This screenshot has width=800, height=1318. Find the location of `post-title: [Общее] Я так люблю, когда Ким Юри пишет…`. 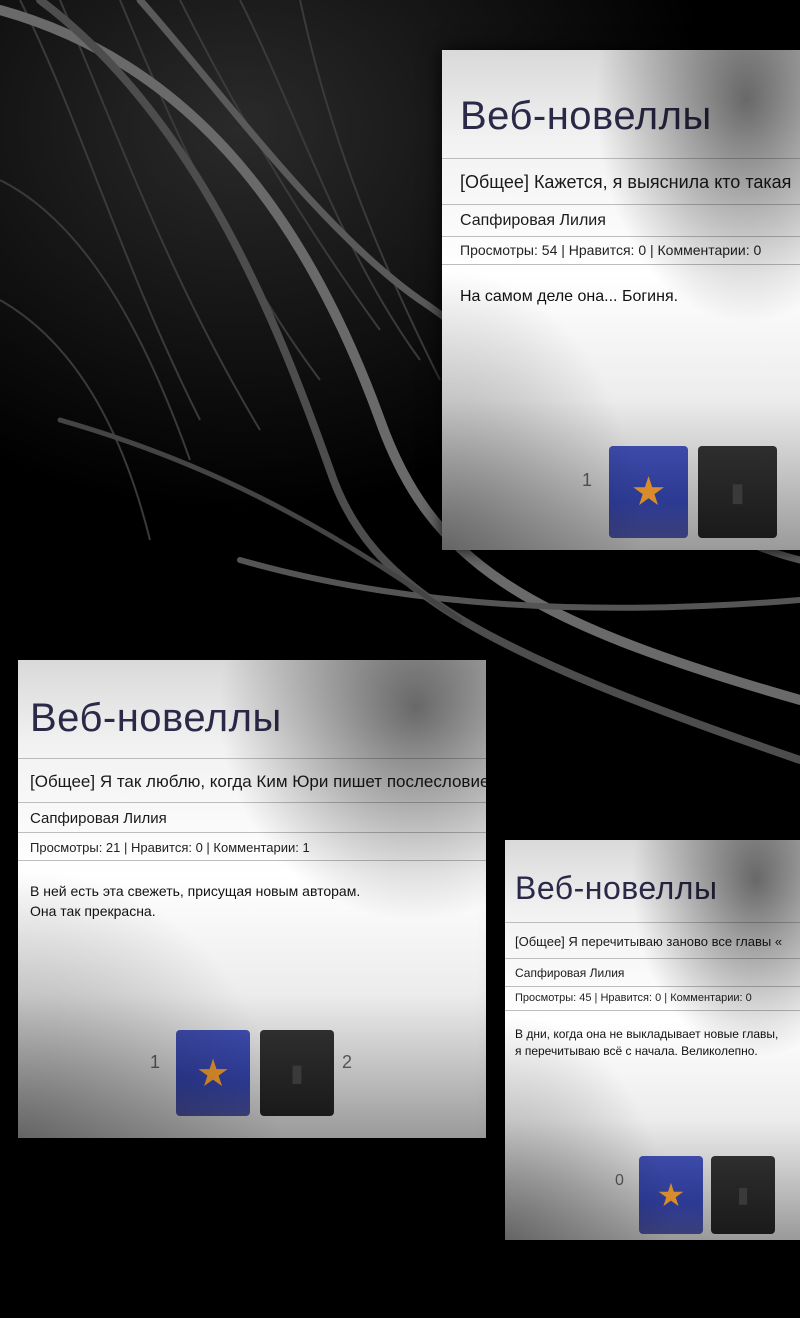

post-title: [Общее] Я так люблю, когда Ким Юри пишет… is located at coordinates (258, 782).